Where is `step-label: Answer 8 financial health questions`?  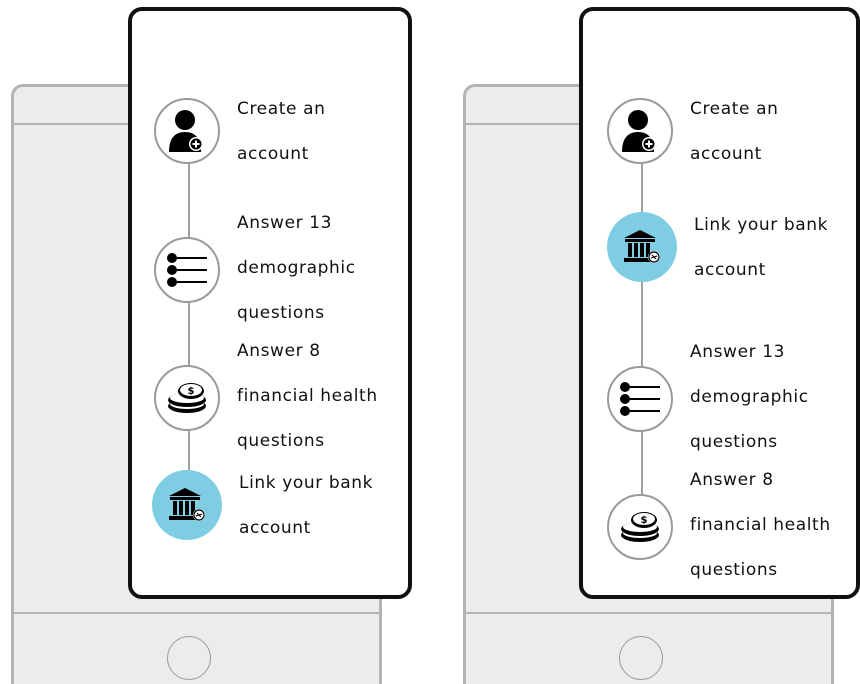 step-label: Answer 8 financial health questions is located at coordinates (760, 524).